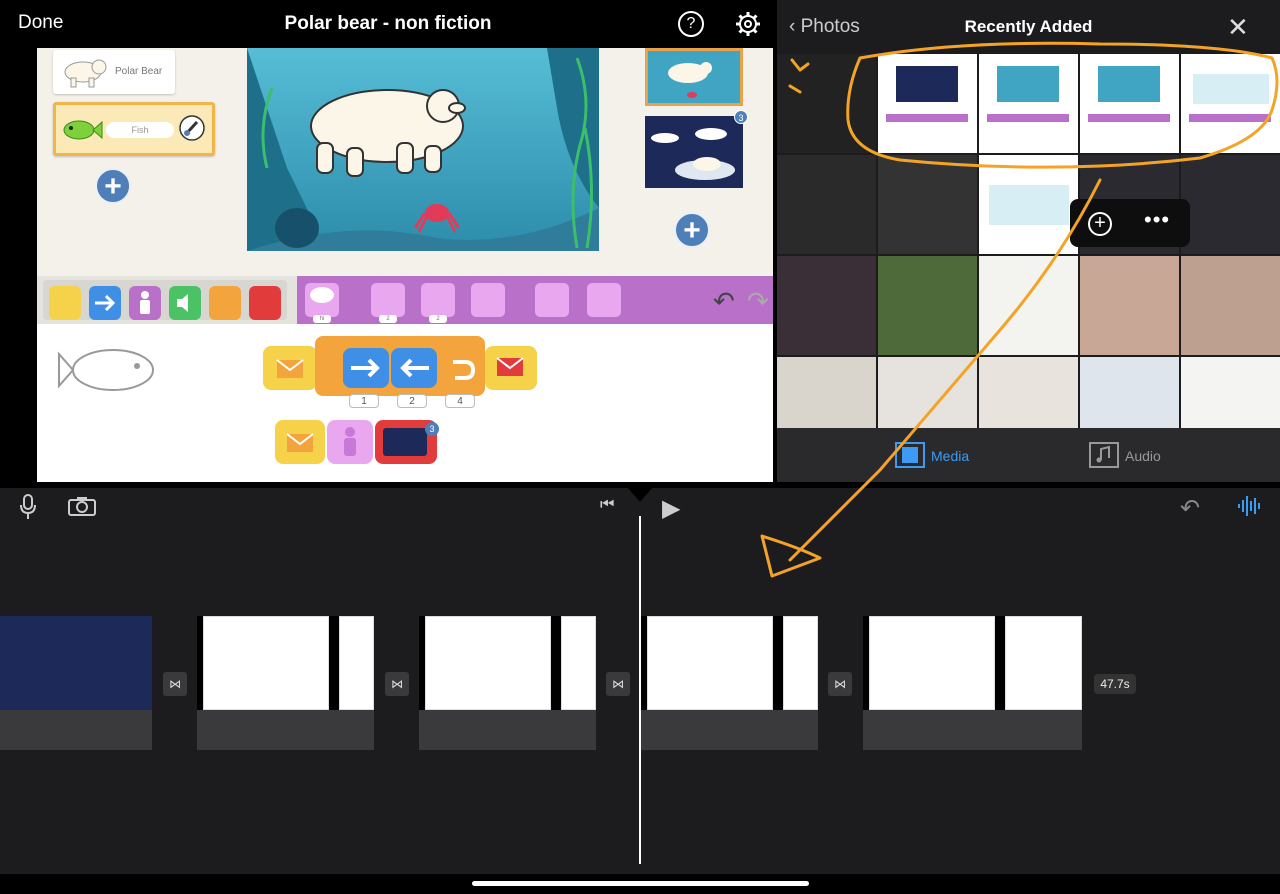 This screenshot has width=1280, height=894. What do you see at coordinates (758, 301) in the screenshot?
I see `redo-icon: ↷` at bounding box center [758, 301].